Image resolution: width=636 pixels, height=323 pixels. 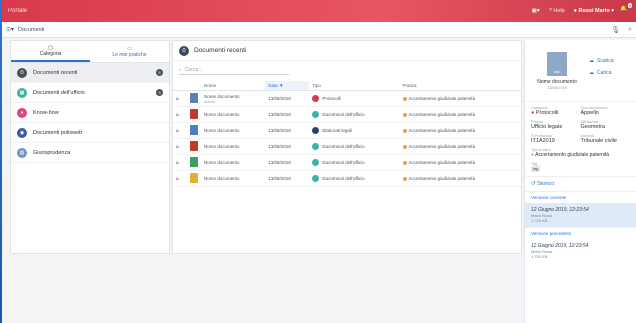 I want to click on category-item: ♦ Know-how, so click(x=90, y=113).